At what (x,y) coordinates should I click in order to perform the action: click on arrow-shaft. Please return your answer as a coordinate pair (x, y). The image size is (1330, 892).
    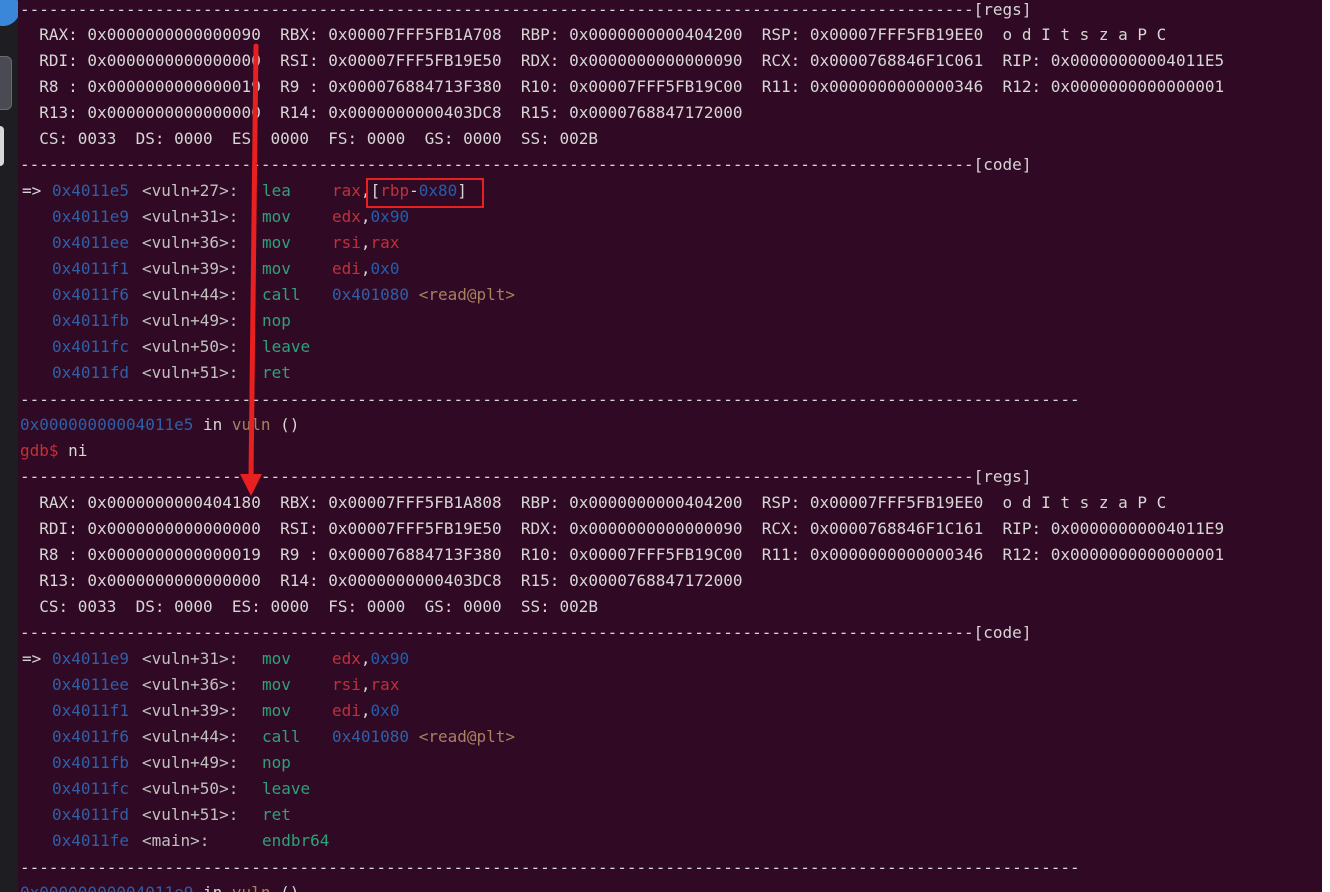
    Looking at the image, I should click on (253, 262).